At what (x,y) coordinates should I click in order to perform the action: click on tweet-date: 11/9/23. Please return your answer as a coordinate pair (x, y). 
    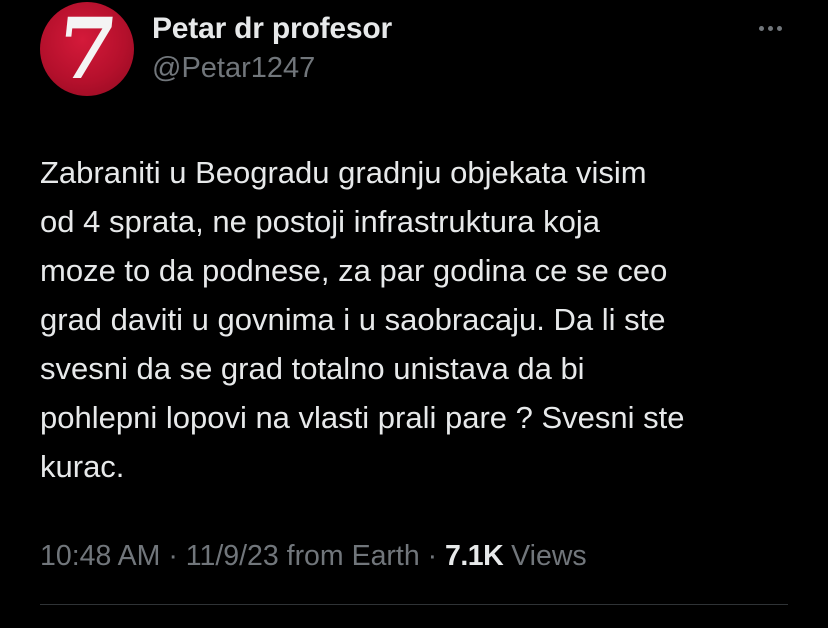
    Looking at the image, I should click on (232, 556).